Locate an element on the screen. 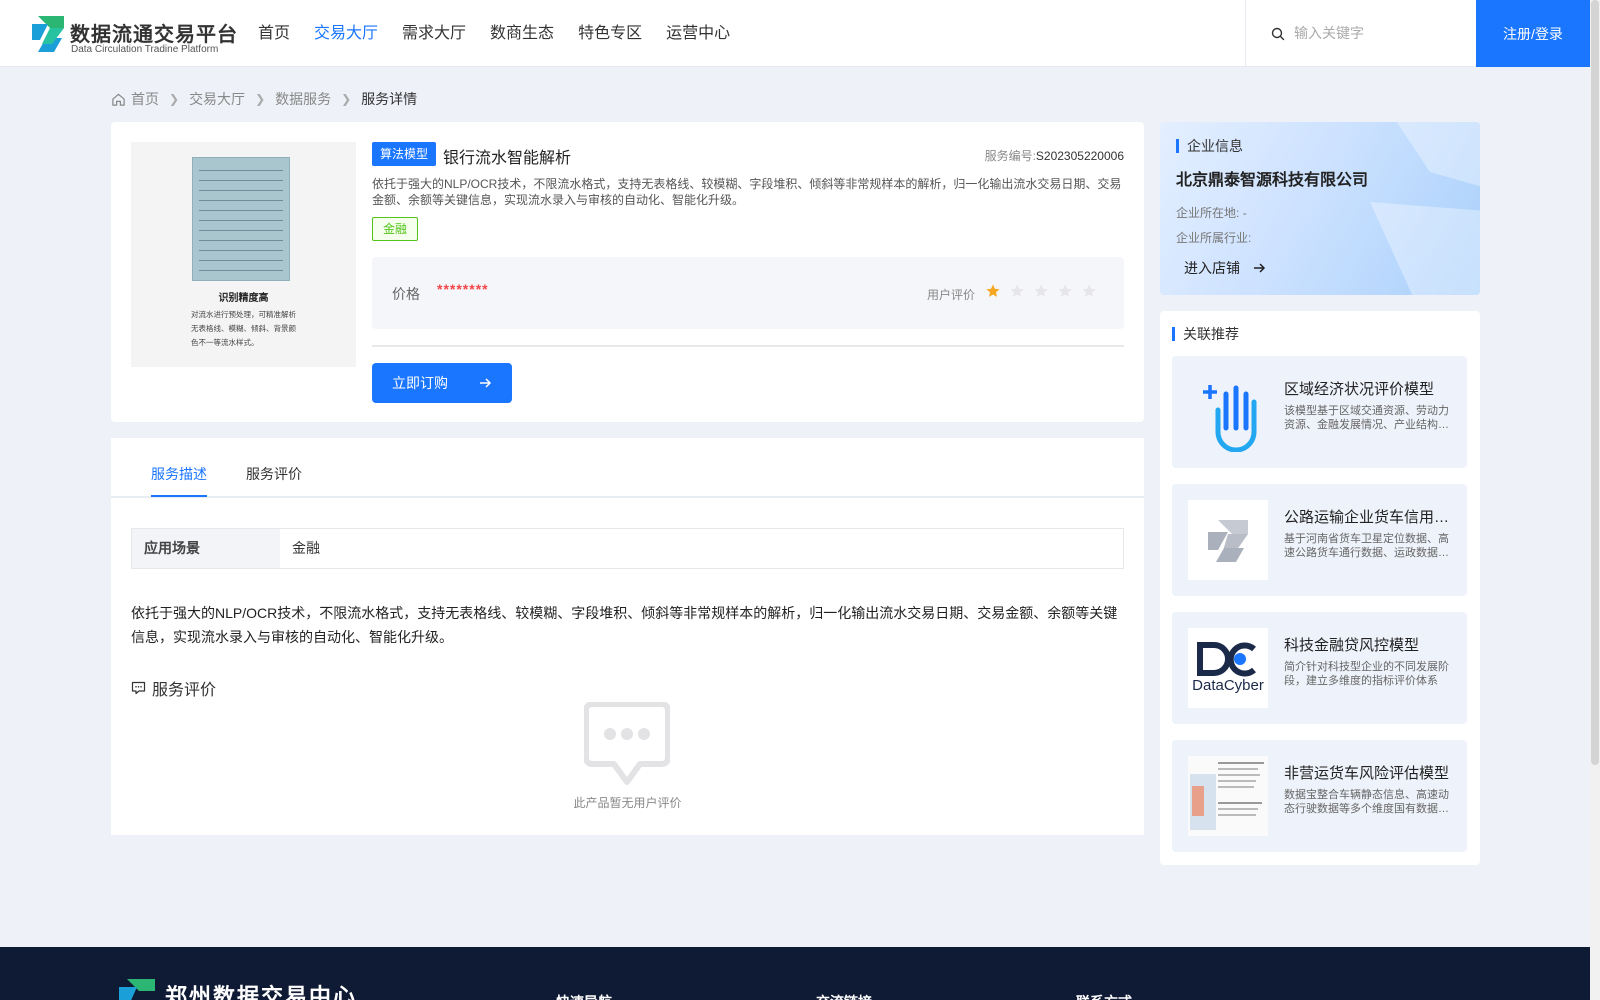  empty-comment-icon is located at coordinates (627, 743).